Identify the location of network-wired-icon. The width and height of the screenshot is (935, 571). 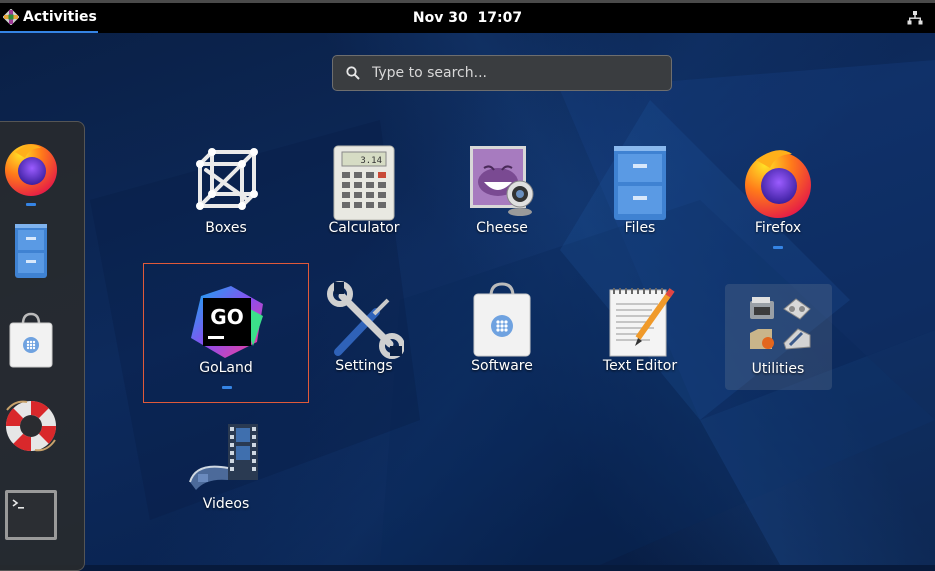
(915, 18).